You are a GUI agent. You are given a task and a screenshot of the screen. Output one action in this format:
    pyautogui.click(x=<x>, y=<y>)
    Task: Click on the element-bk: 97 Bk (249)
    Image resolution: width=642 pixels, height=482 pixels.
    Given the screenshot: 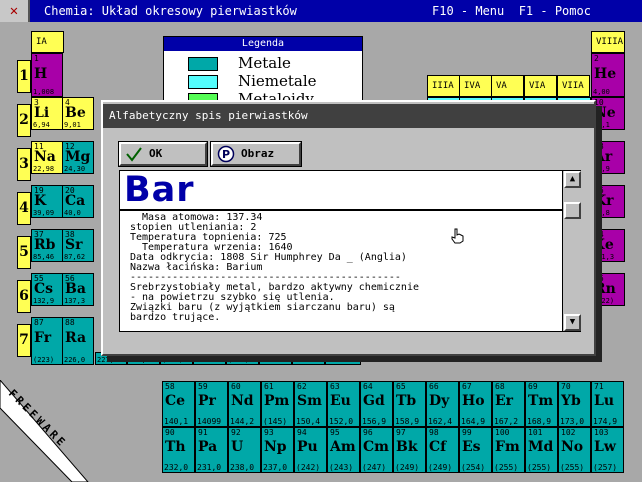 What is the action you would take?
    pyautogui.click(x=409, y=450)
    